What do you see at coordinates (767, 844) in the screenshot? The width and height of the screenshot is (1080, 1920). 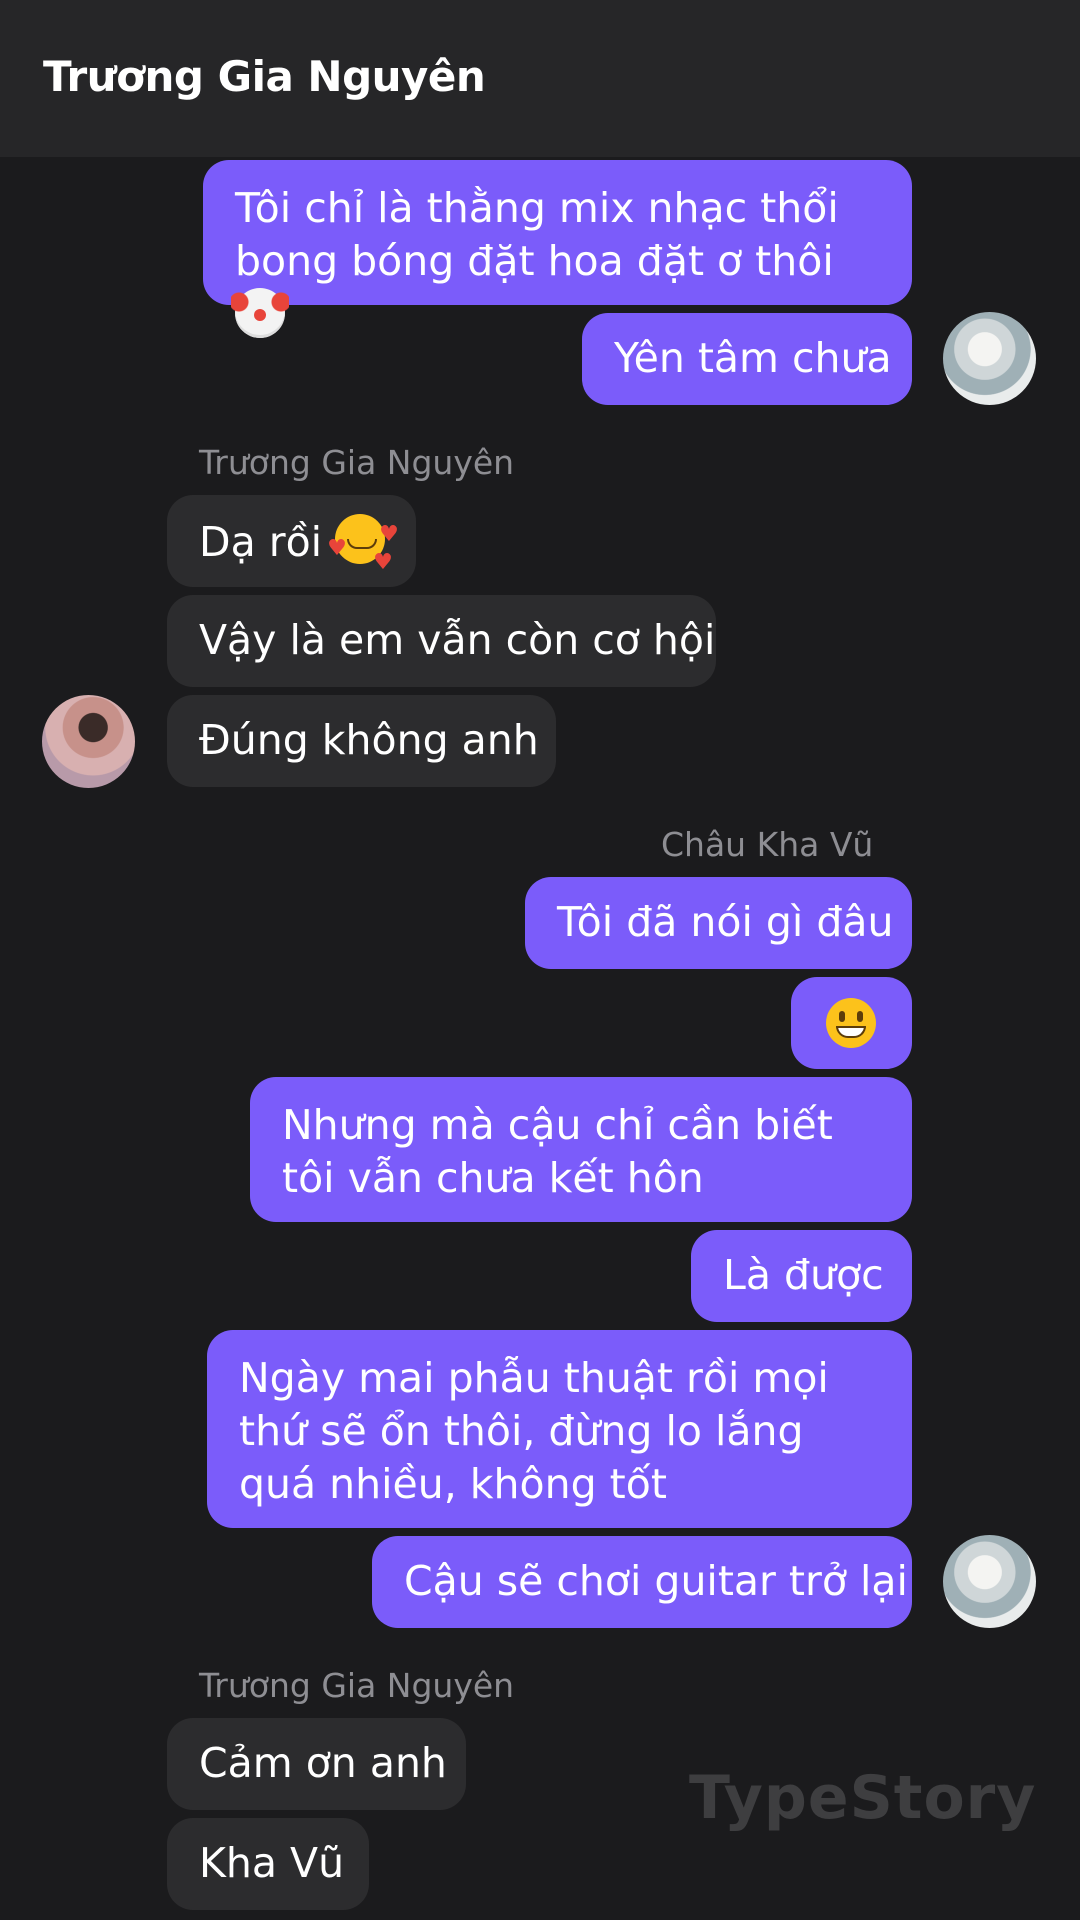 I see `sender-name: Châu Kha Vũ` at bounding box center [767, 844].